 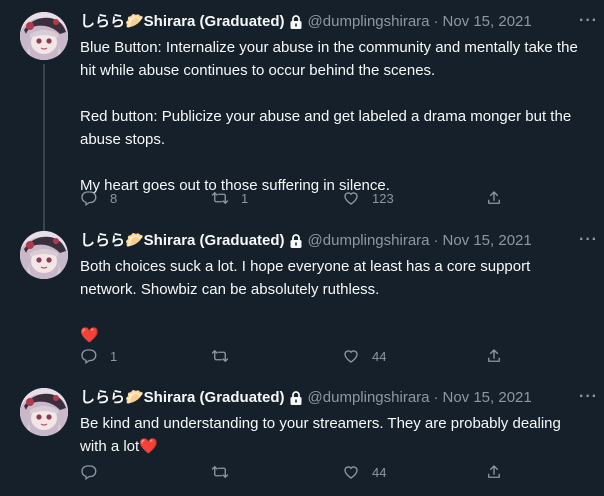 What do you see at coordinates (300, 472) in the screenshot?
I see `tweet-actions: 44` at bounding box center [300, 472].